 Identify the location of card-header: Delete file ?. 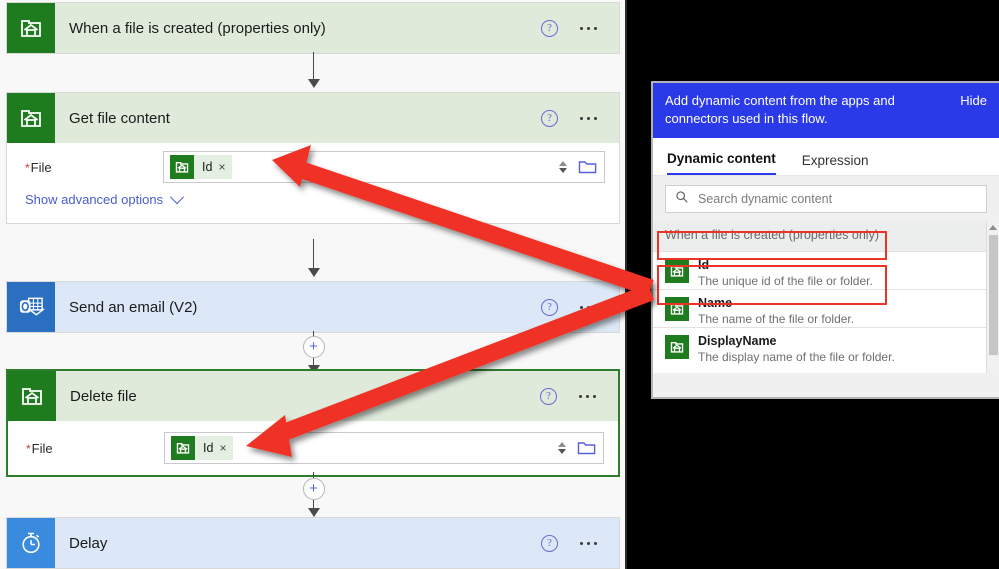
(313, 396).